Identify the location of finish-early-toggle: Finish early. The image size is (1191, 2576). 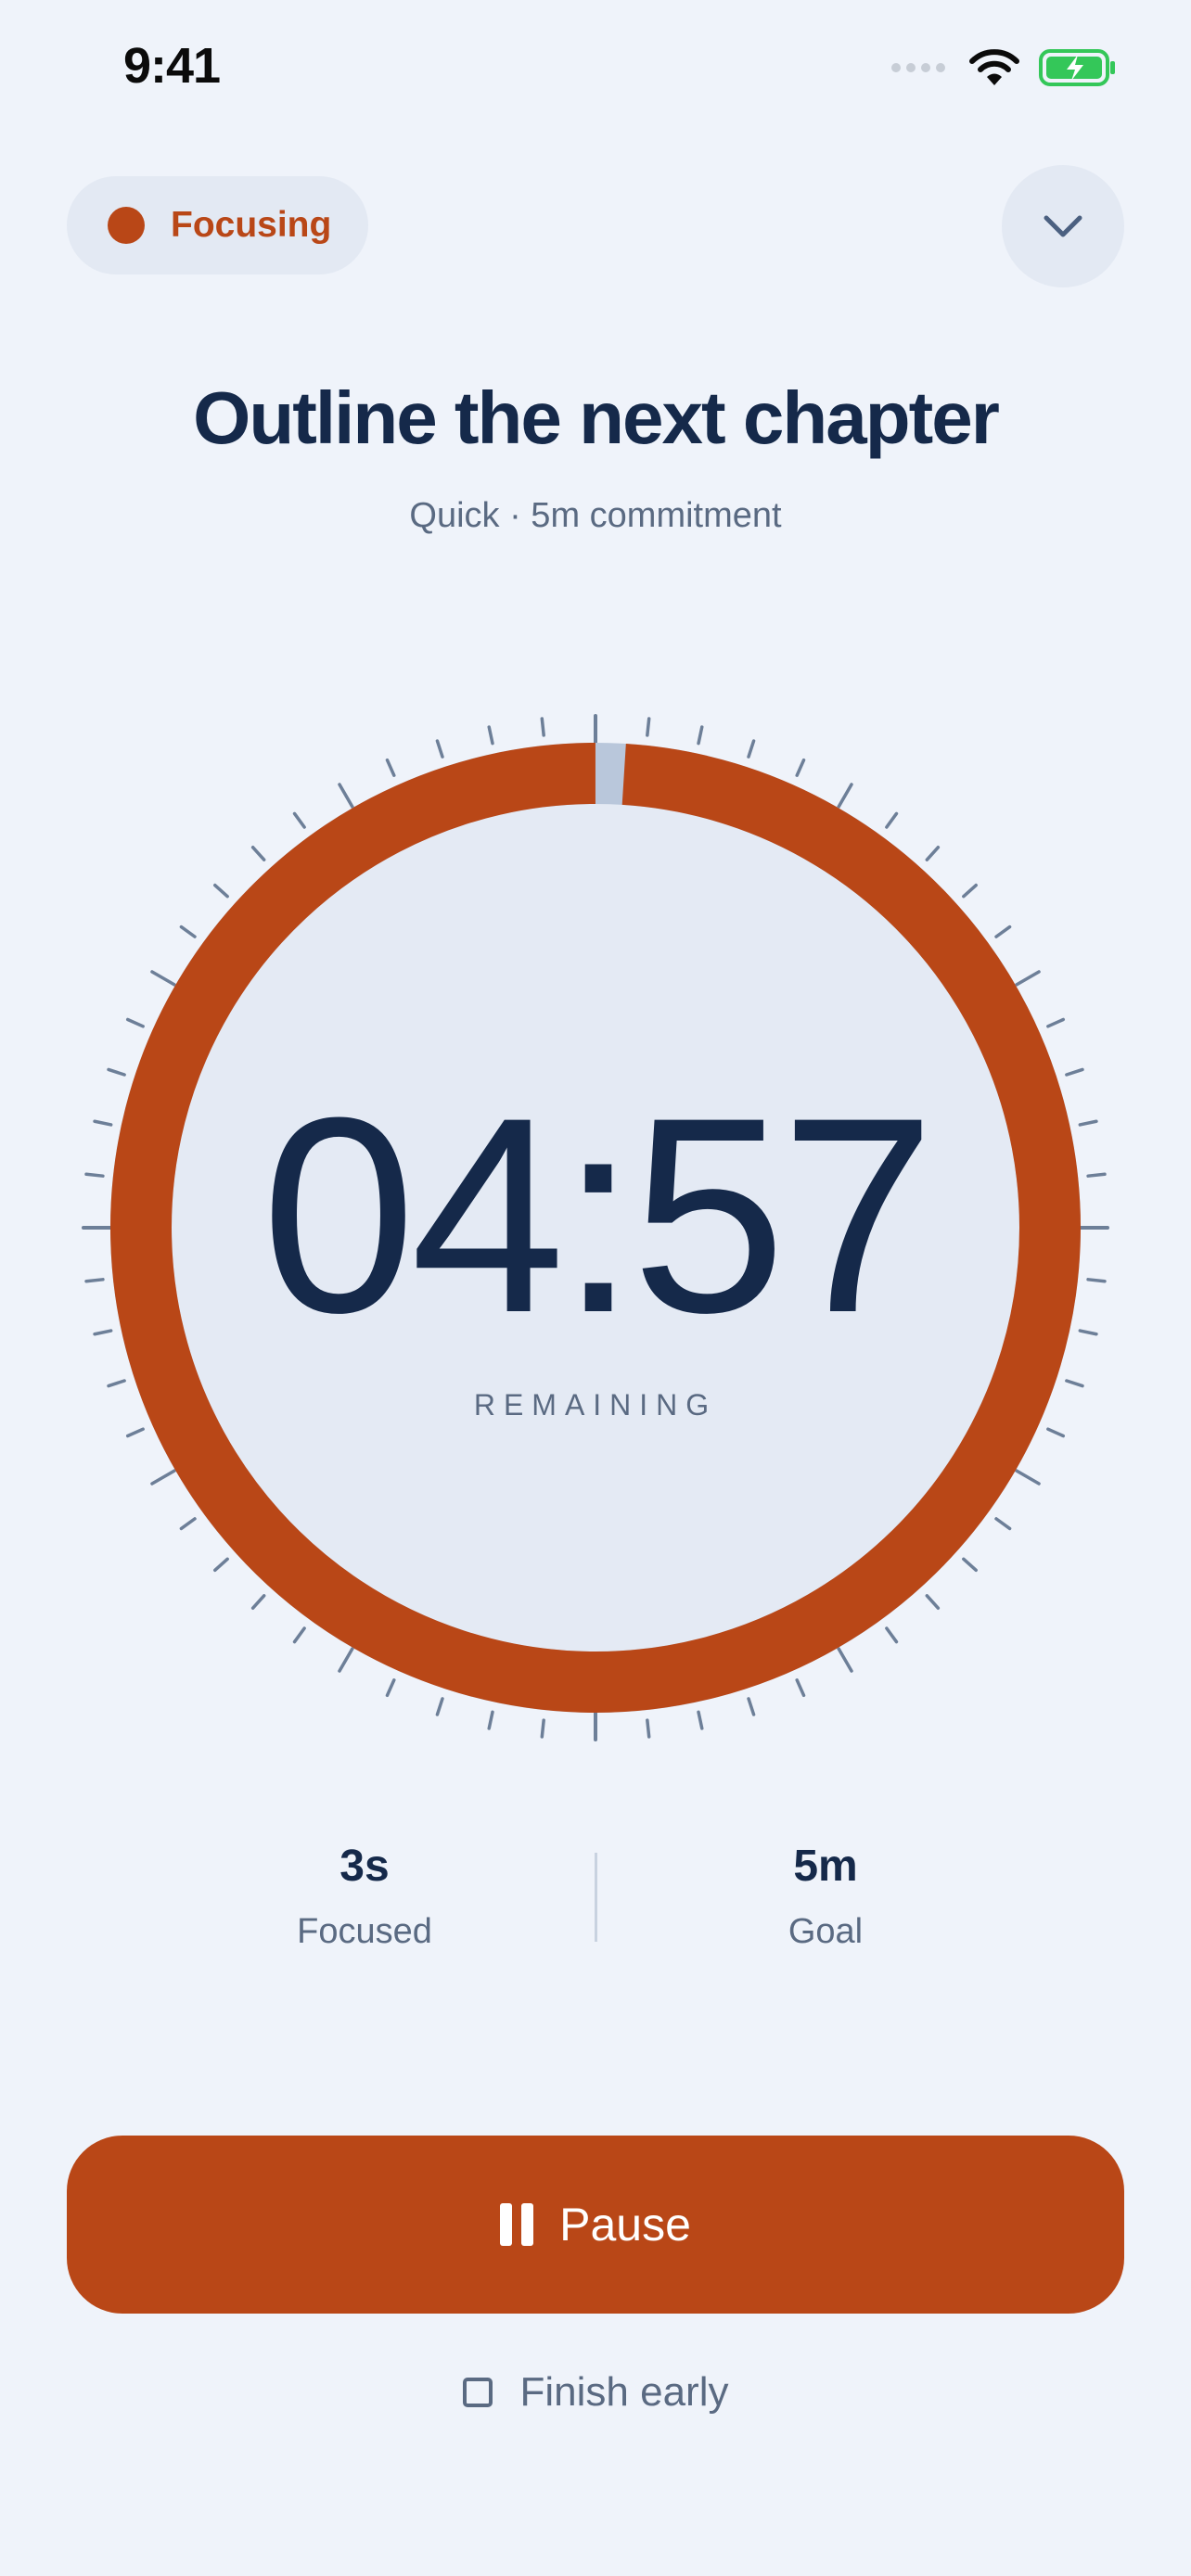
(595, 2393).